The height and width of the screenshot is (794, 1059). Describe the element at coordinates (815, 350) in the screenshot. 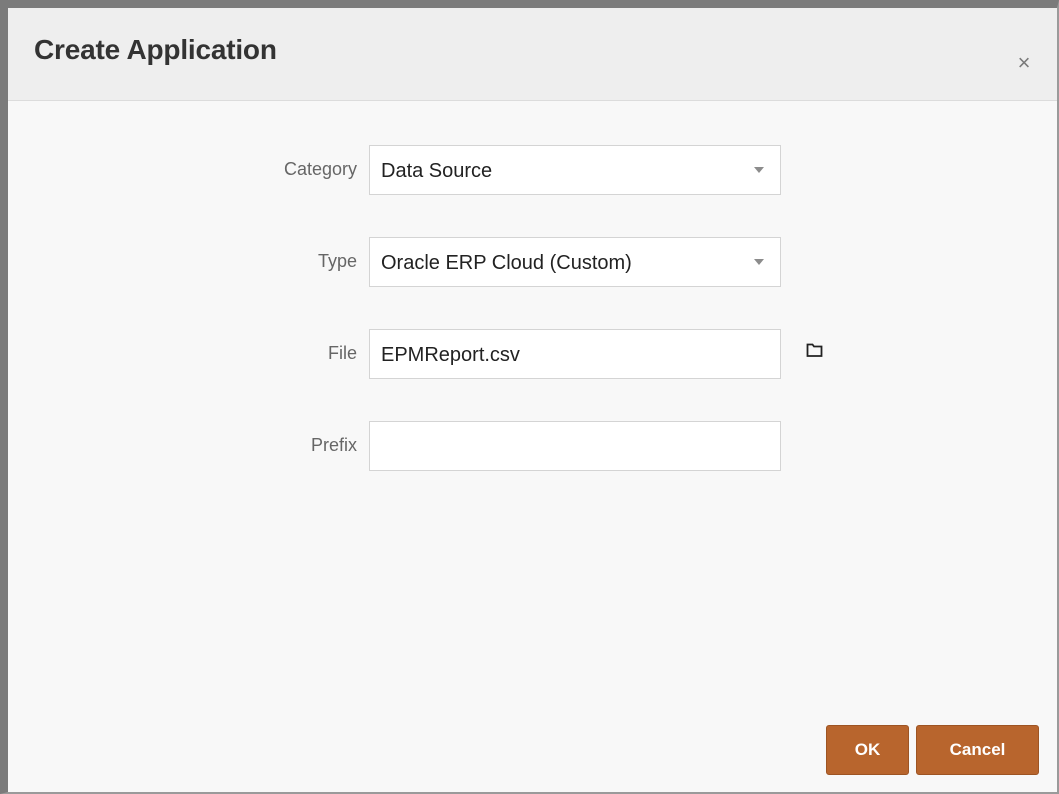

I see `folder-icon` at that location.